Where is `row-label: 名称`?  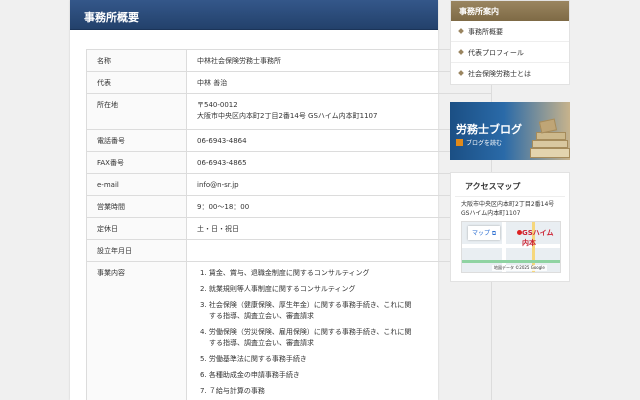 row-label: 名称 is located at coordinates (136, 60).